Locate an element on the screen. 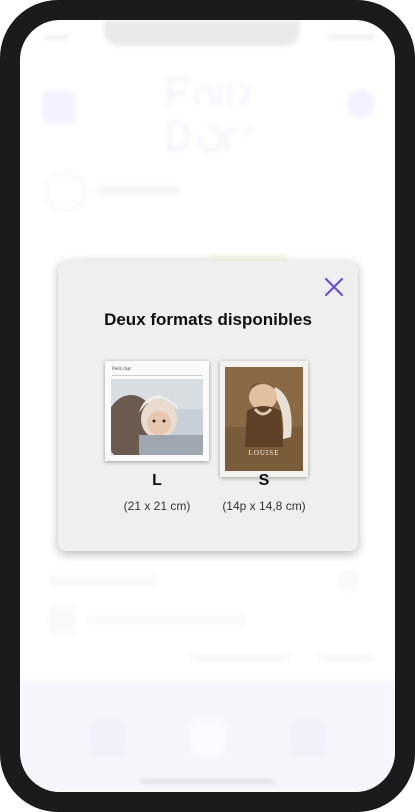 The height and width of the screenshot is (812, 415). format-letter-large: L is located at coordinates (157, 480).